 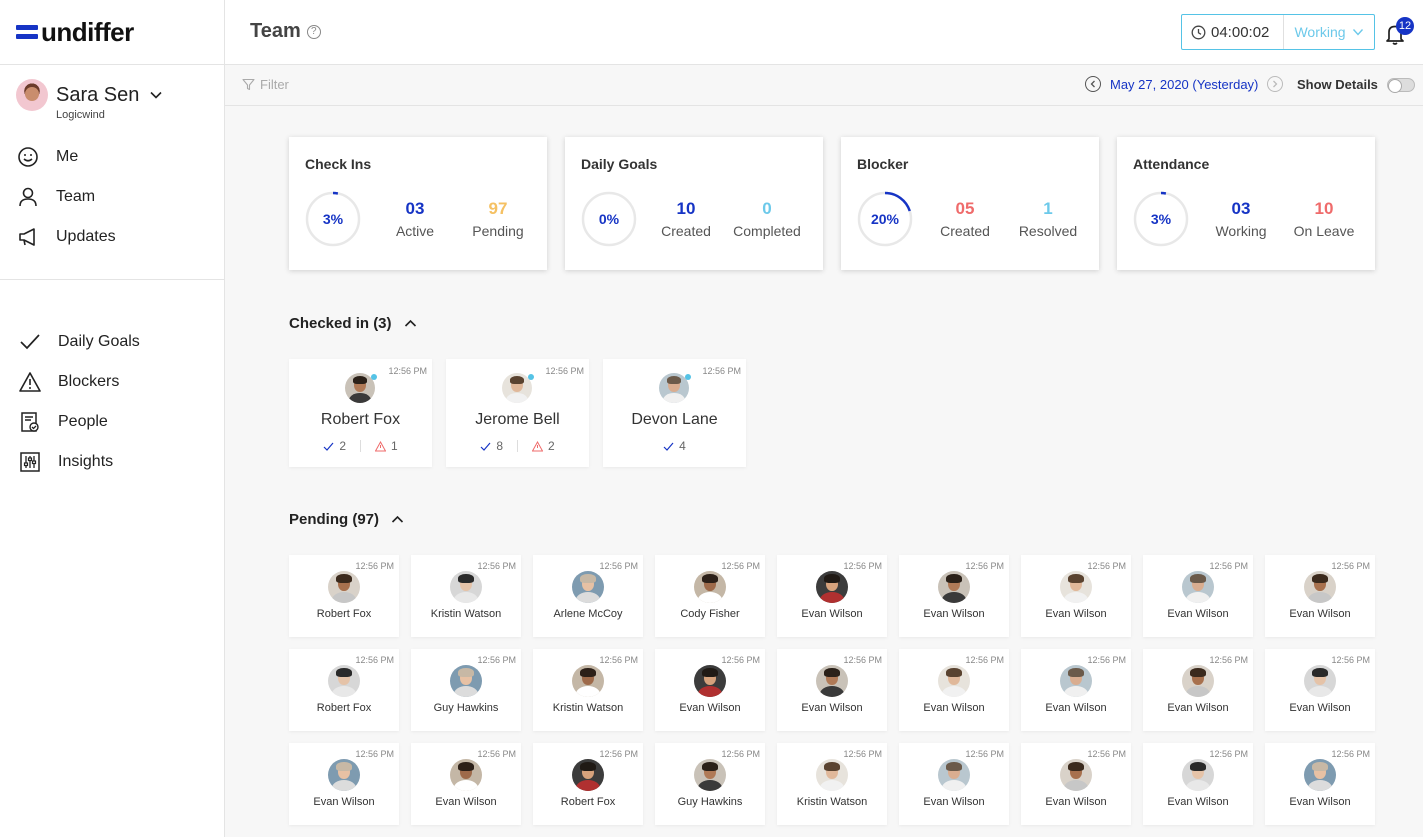 I want to click on stat-card-blocker: Blocker 20% 05 Created 1 Resolved, so click(x=970, y=203).